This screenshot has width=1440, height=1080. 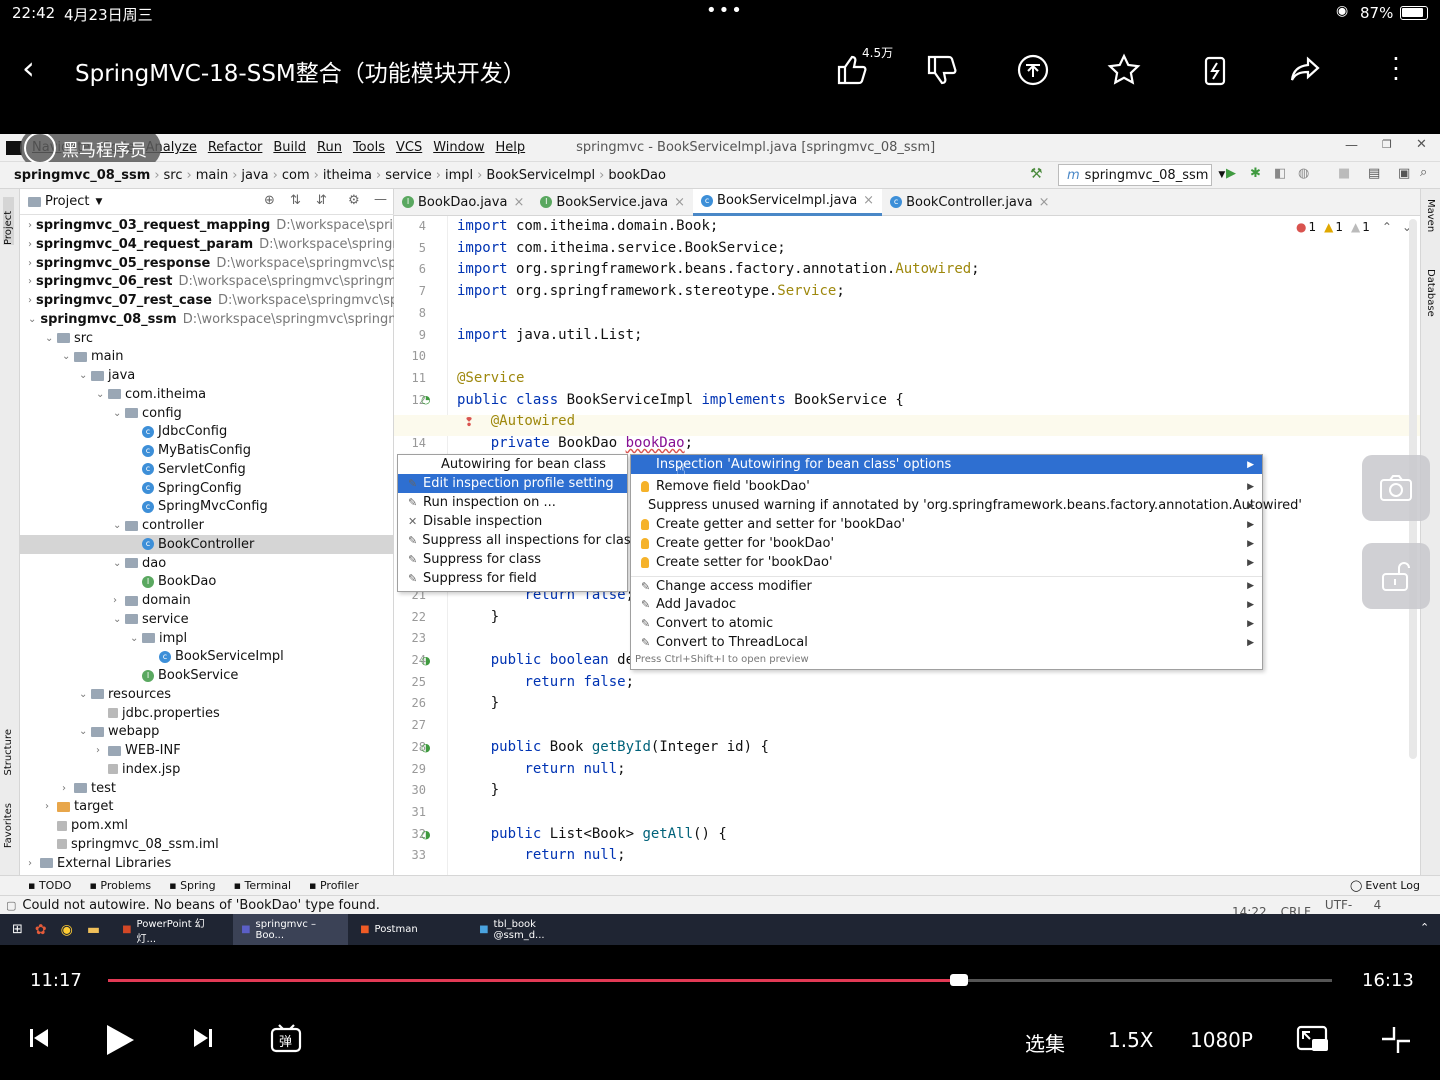 What do you see at coordinates (541, 856) in the screenshot?
I see `code-line: return null;` at bounding box center [541, 856].